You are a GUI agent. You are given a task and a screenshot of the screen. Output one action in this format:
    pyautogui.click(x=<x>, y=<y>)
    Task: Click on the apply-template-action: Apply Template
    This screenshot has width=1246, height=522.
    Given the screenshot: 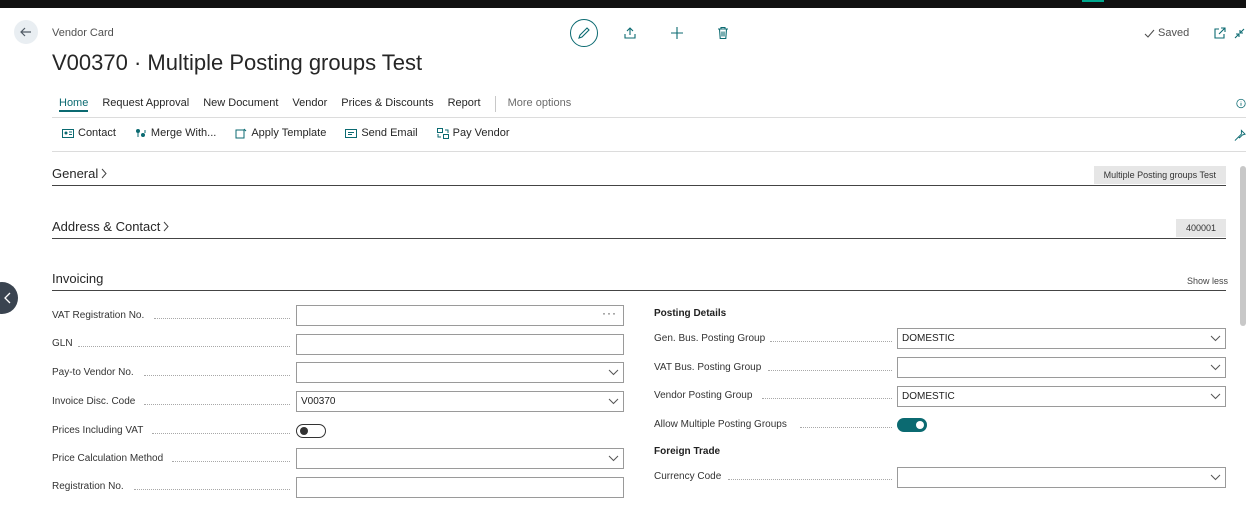 What is the action you would take?
    pyautogui.click(x=280, y=133)
    